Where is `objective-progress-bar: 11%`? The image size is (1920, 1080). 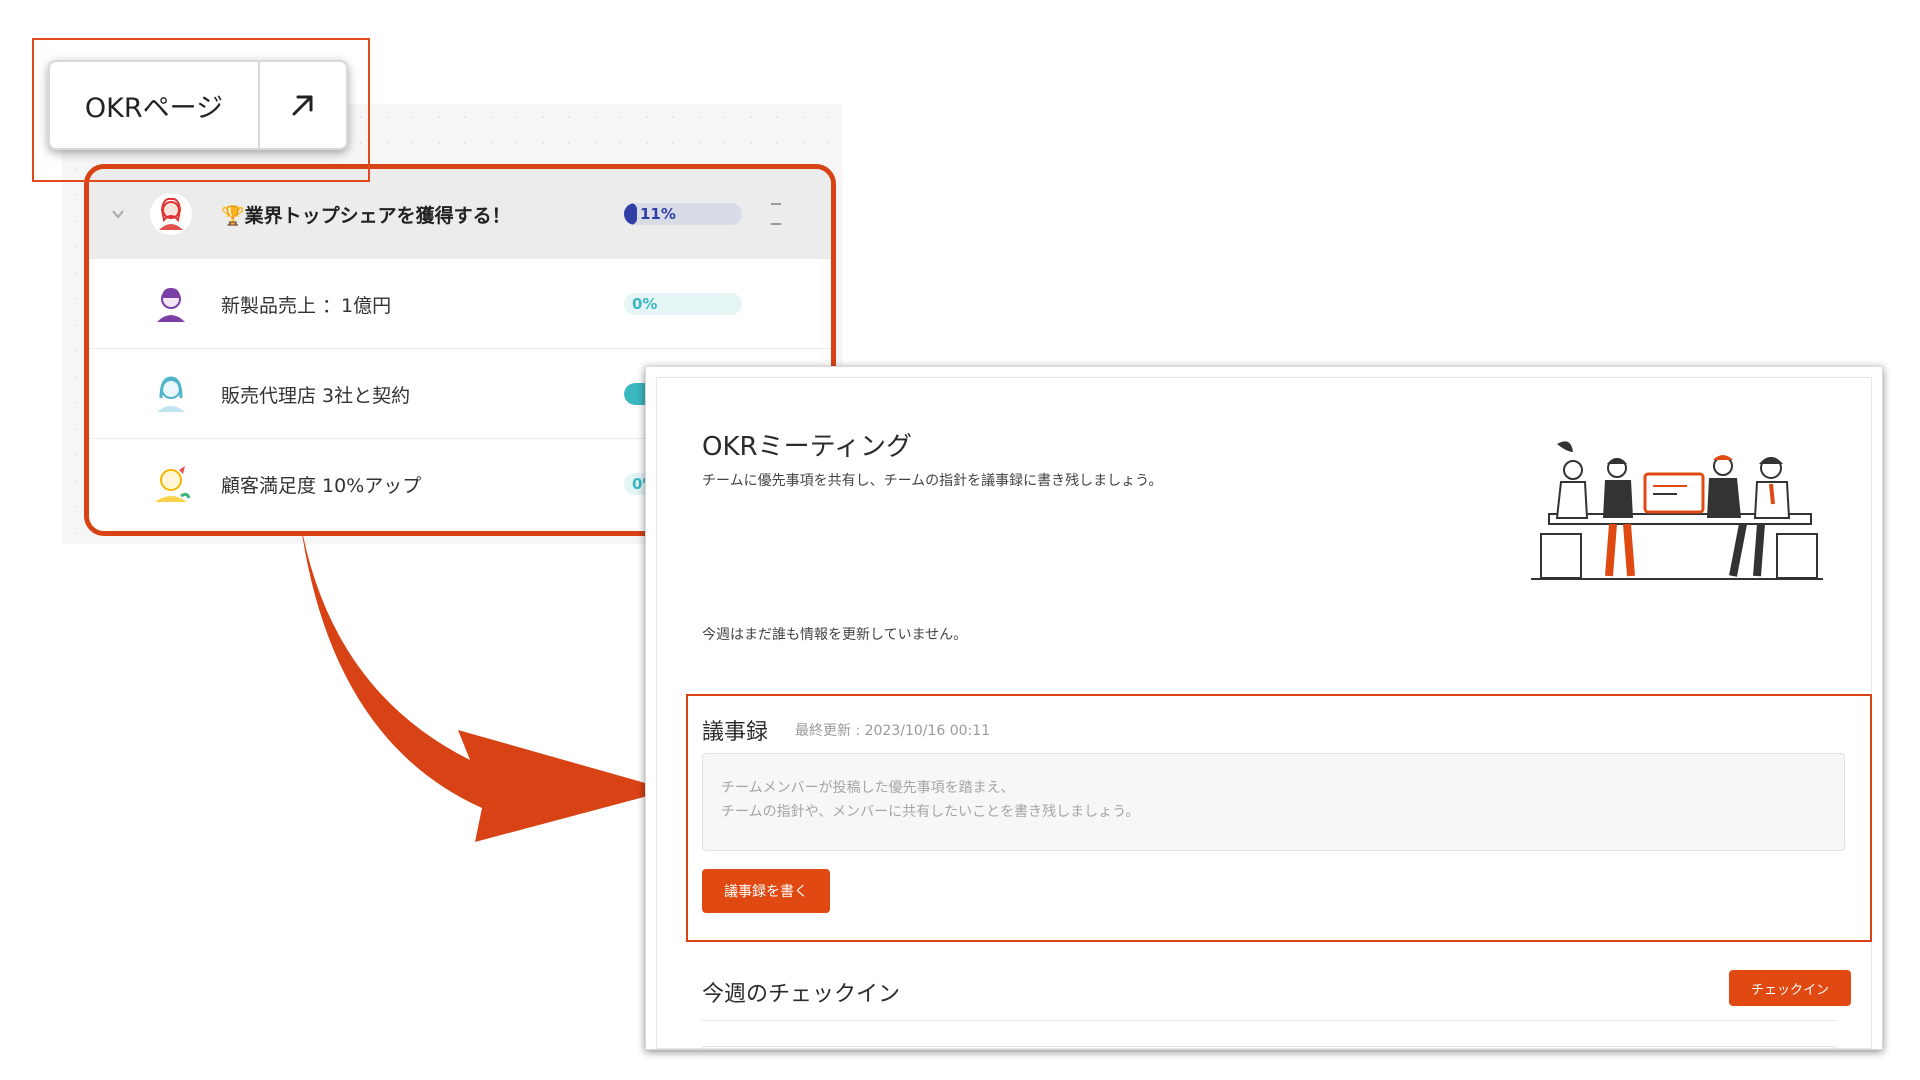
objective-progress-bar: 11% is located at coordinates (683, 214).